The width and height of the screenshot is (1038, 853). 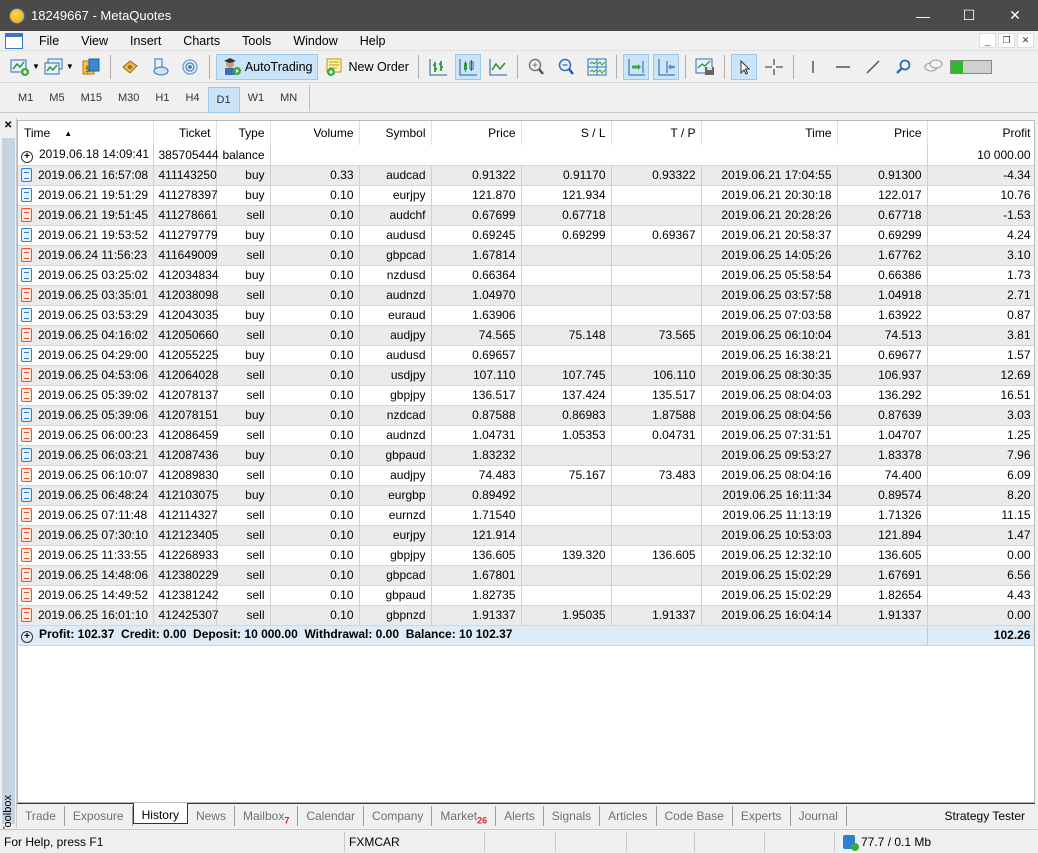 I want to click on chart-window-icon, so click(x=14, y=40).